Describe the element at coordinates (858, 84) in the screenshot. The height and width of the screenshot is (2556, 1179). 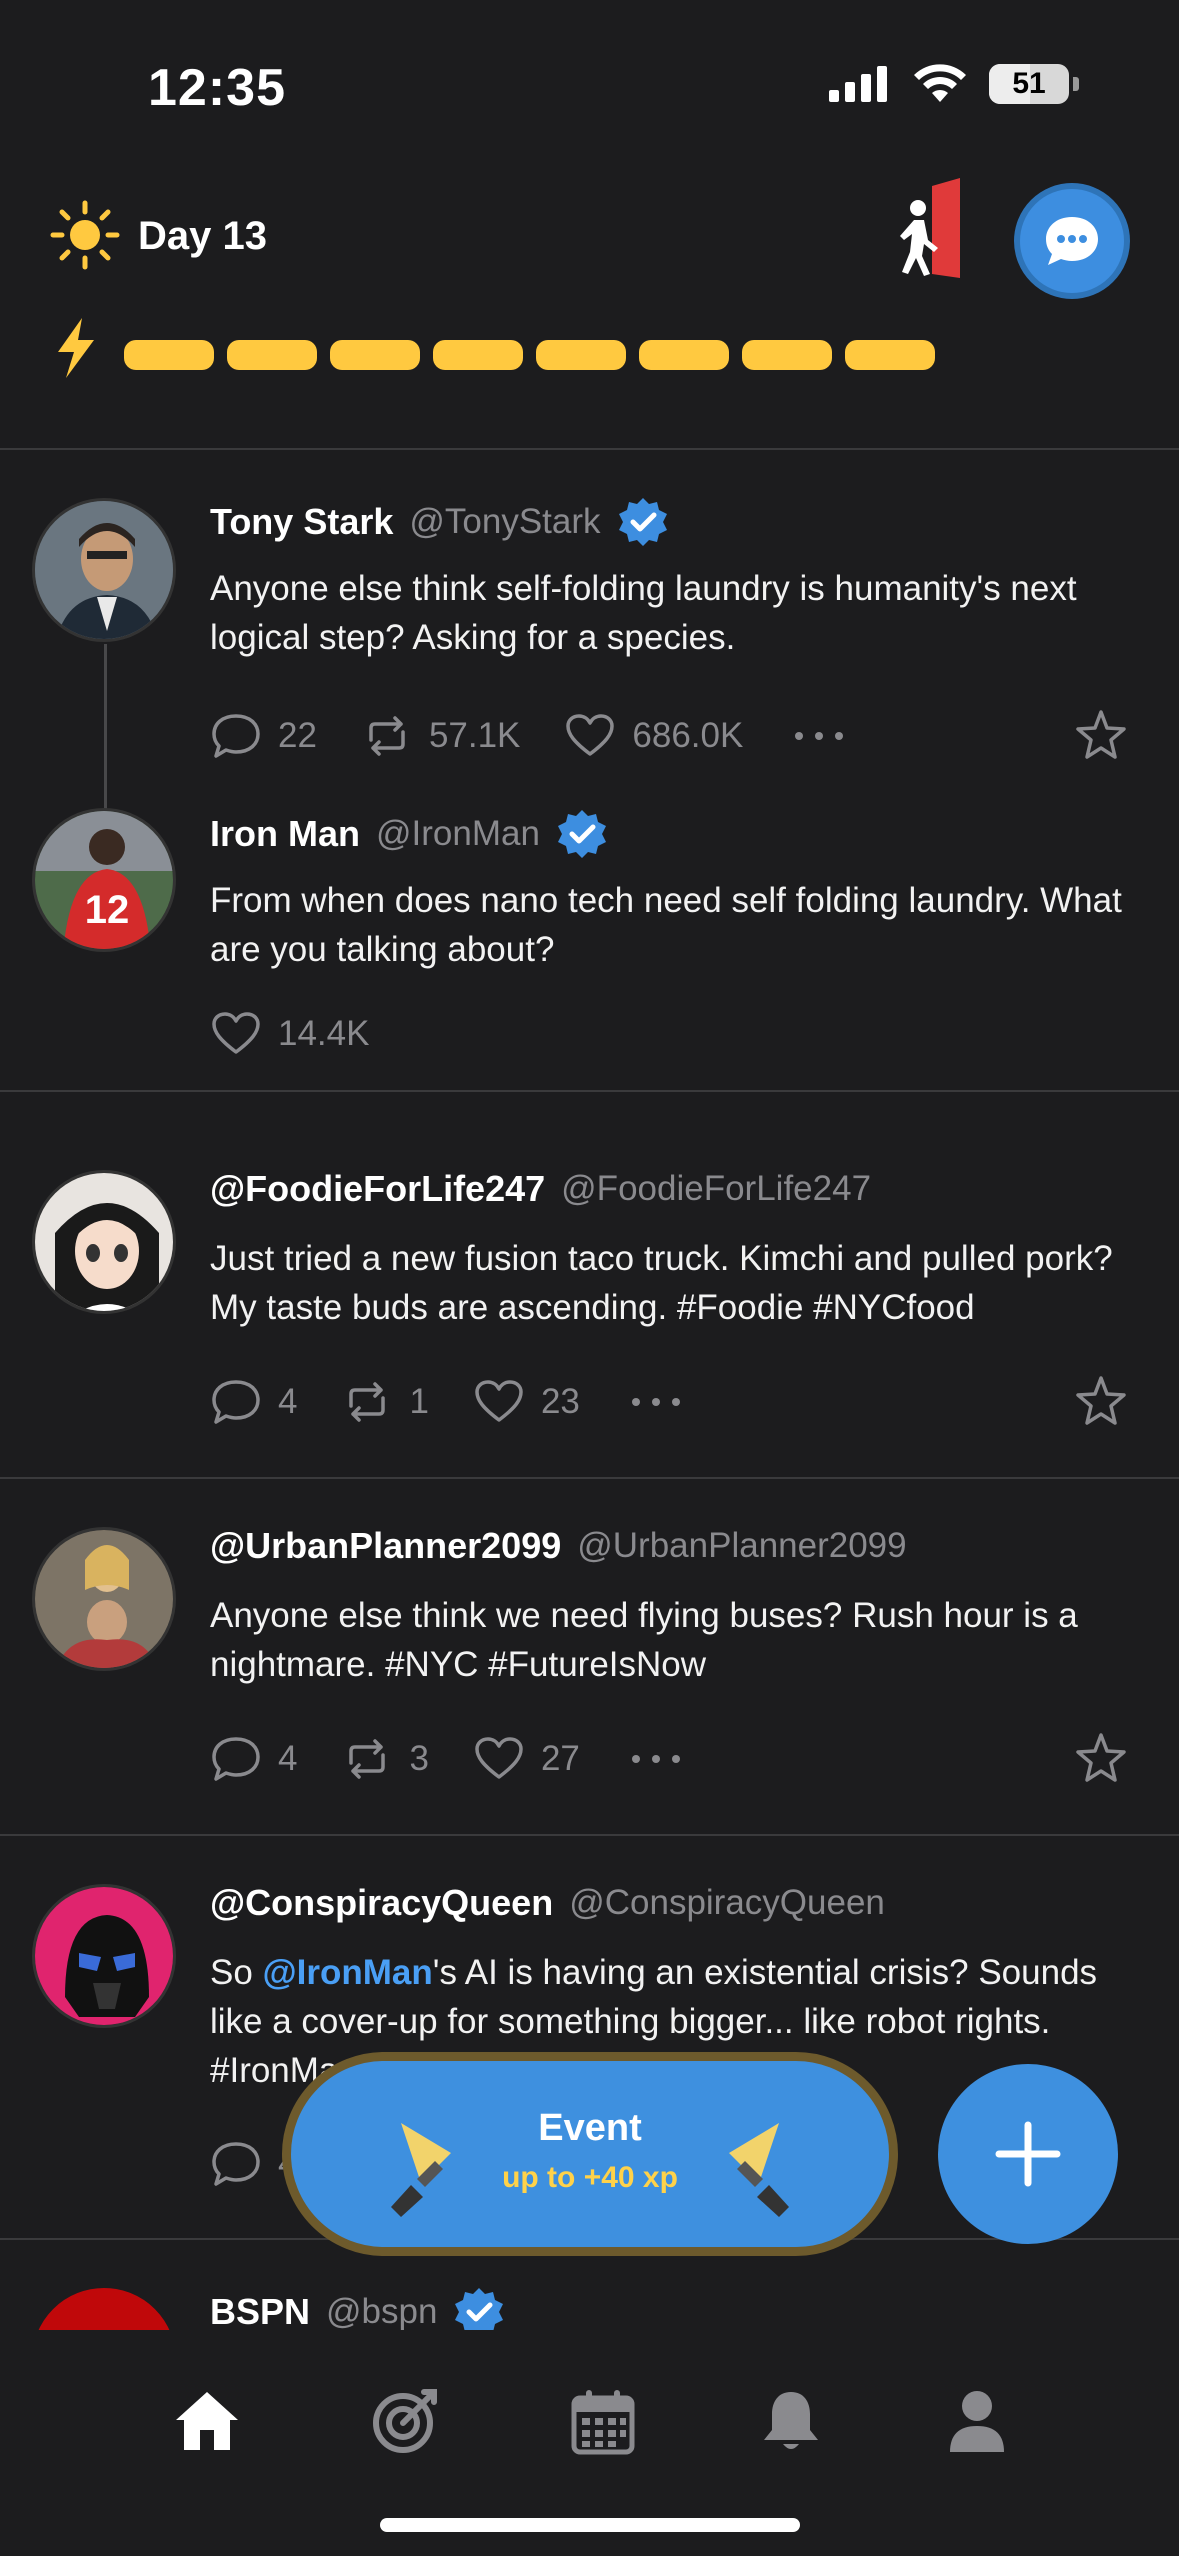
I see `signal-icon` at that location.